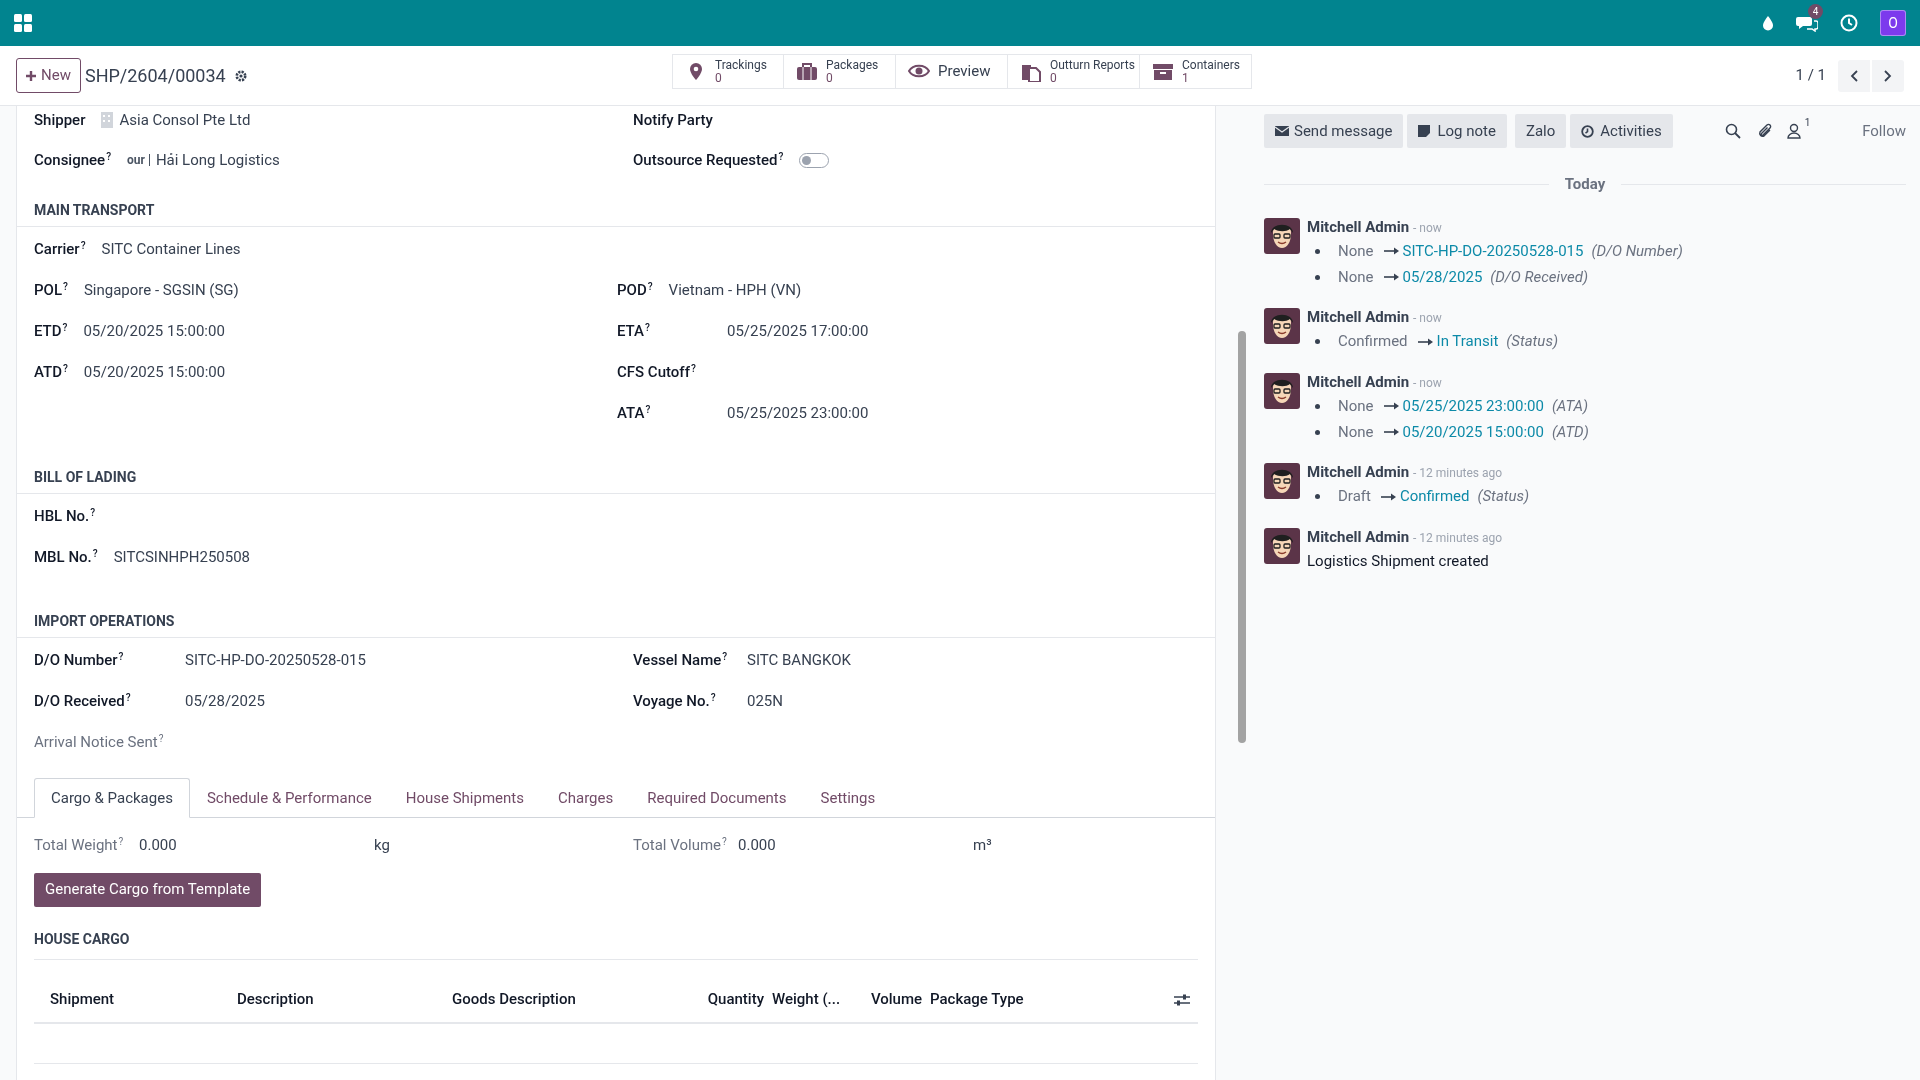 This screenshot has width=1920, height=1080. I want to click on column-header: Volume, so click(900, 999).